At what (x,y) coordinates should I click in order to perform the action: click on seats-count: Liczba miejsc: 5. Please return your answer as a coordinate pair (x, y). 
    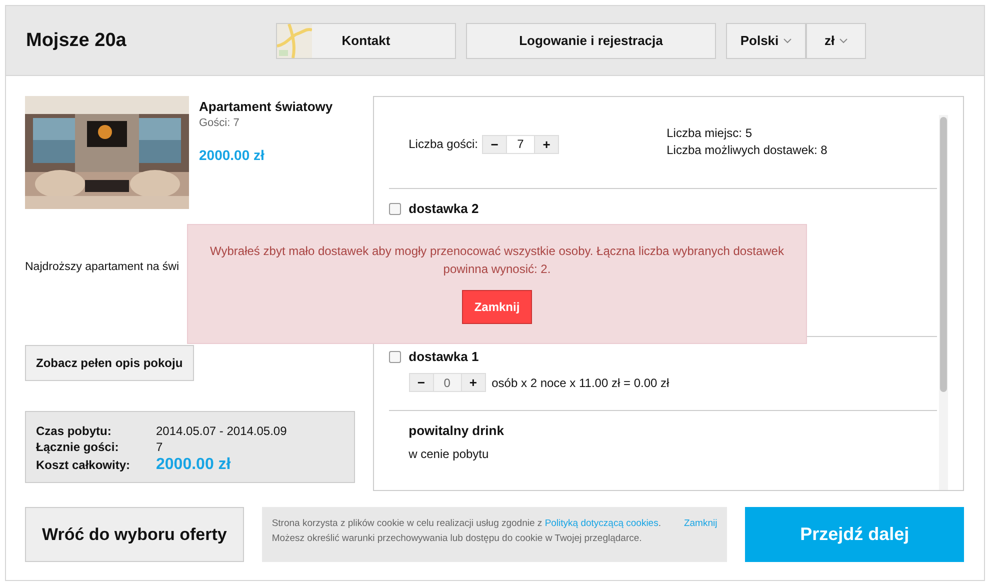
    Looking at the image, I should click on (709, 133).